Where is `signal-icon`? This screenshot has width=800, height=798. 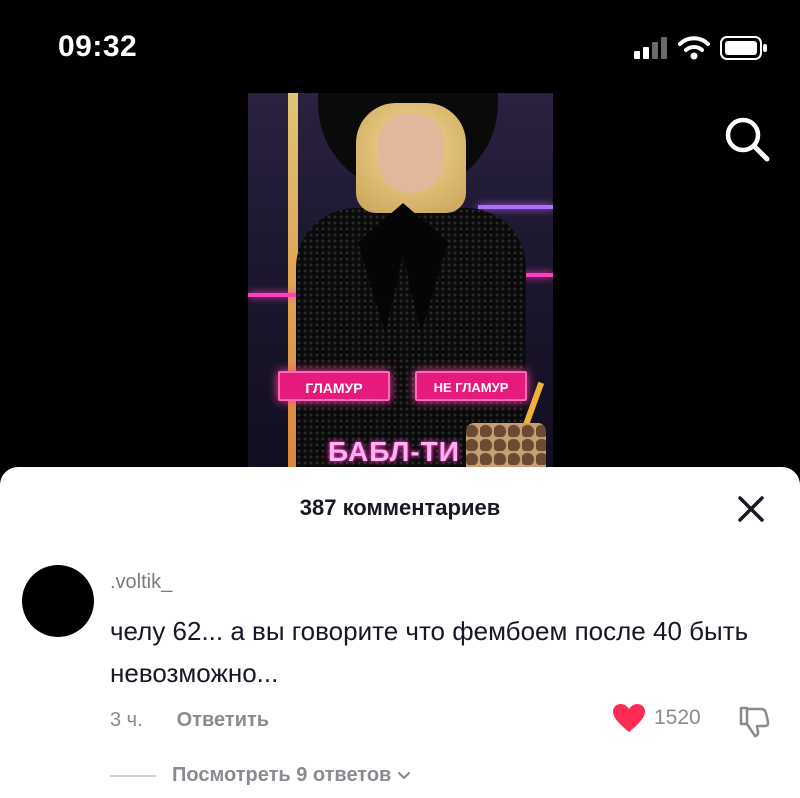
signal-icon is located at coordinates (650, 48).